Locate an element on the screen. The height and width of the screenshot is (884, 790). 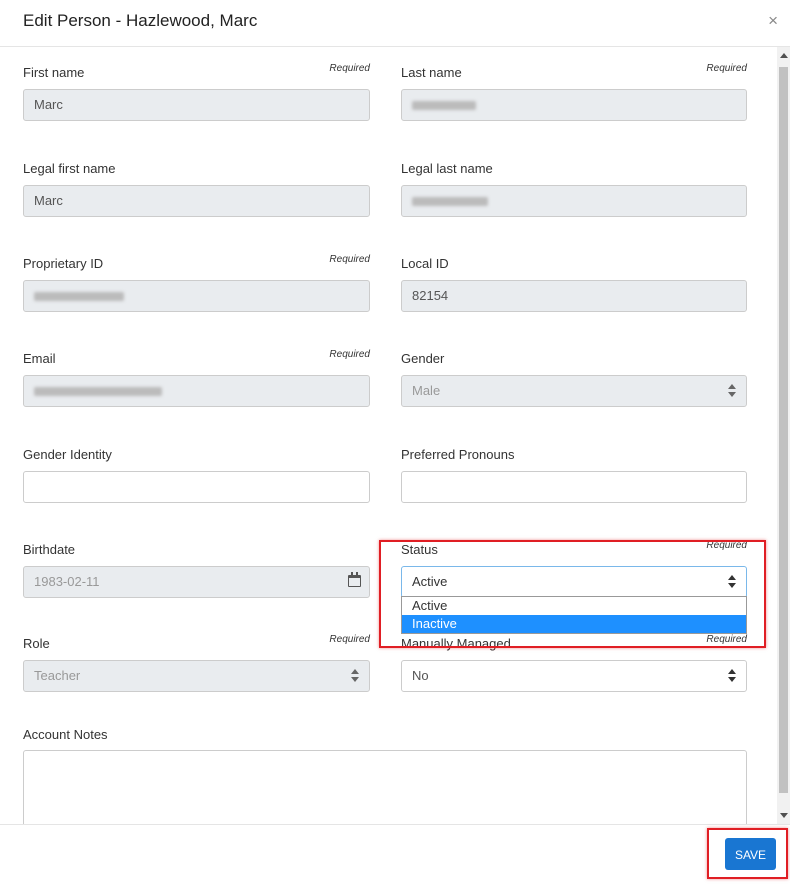
scroll-up-icon is located at coordinates (784, 55).